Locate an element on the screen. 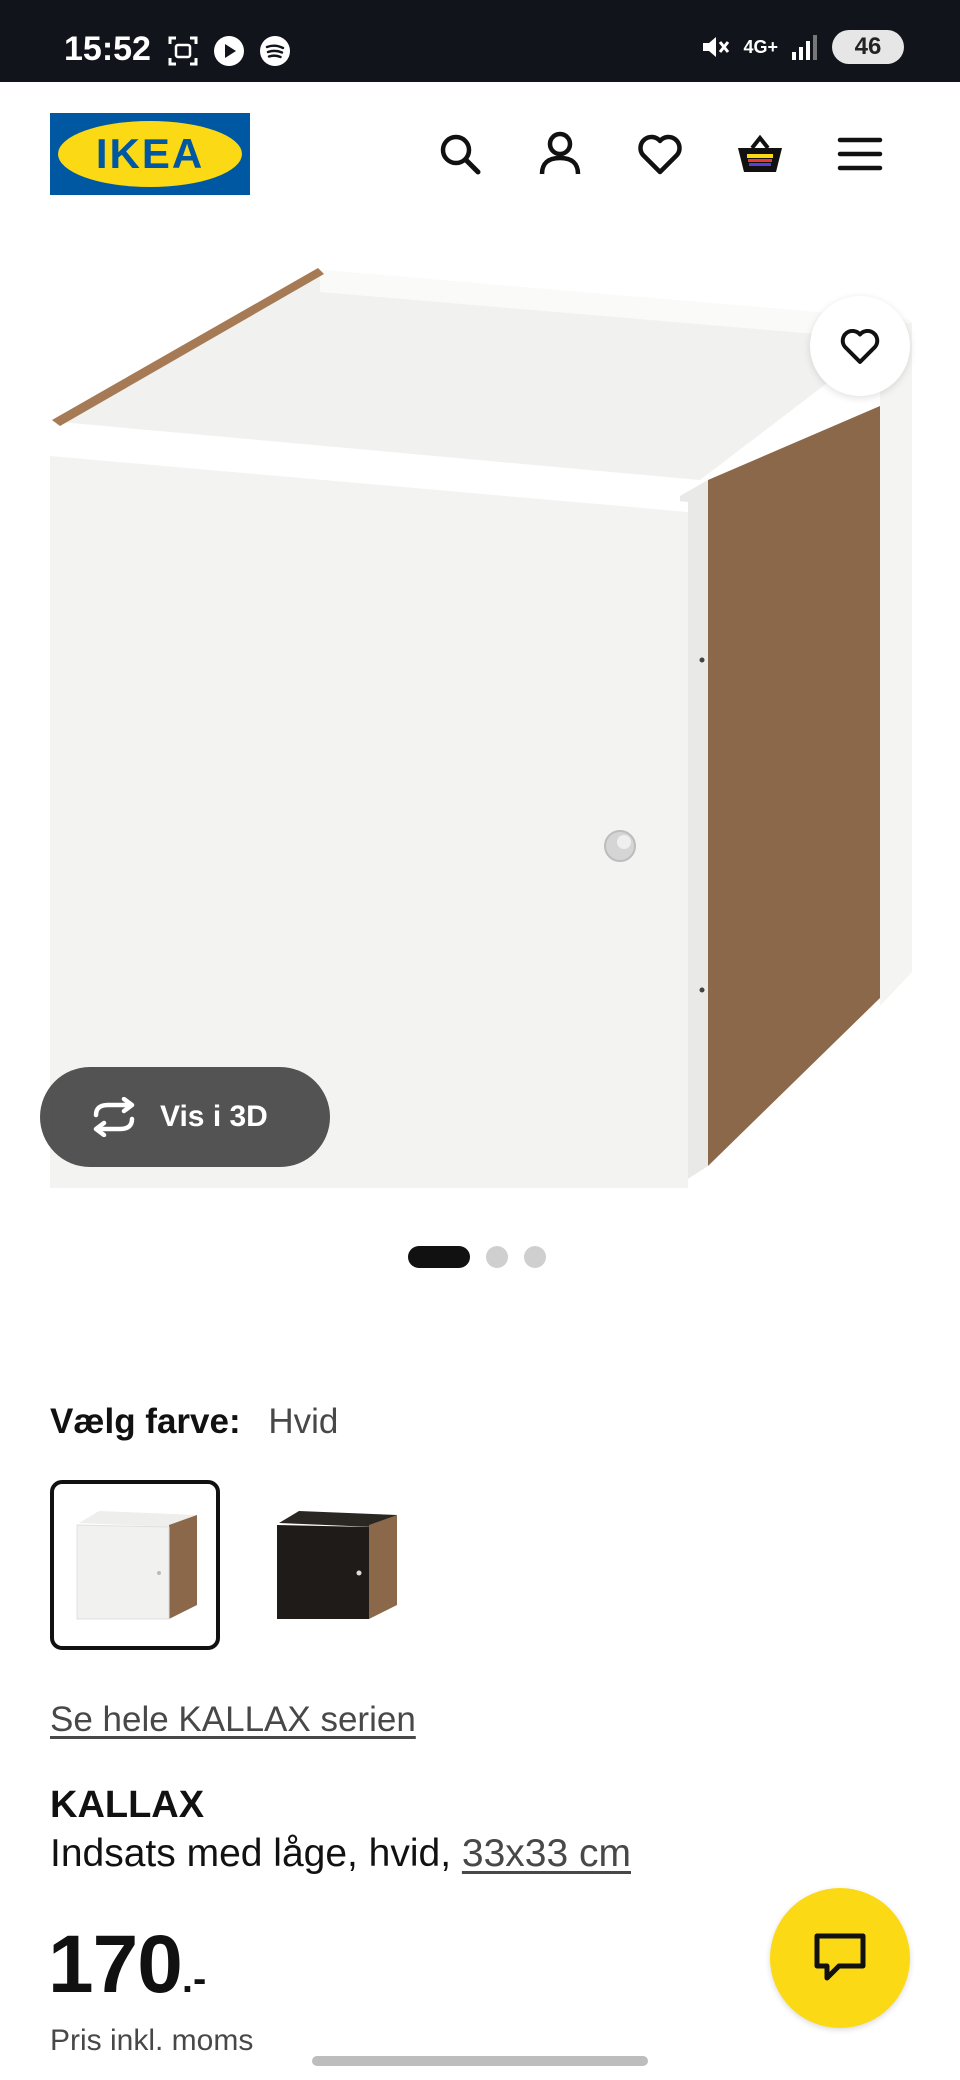 Image resolution: width=960 pixels, height=2080 pixels. series-link: Se hele KALLAX serien is located at coordinates (233, 1720).